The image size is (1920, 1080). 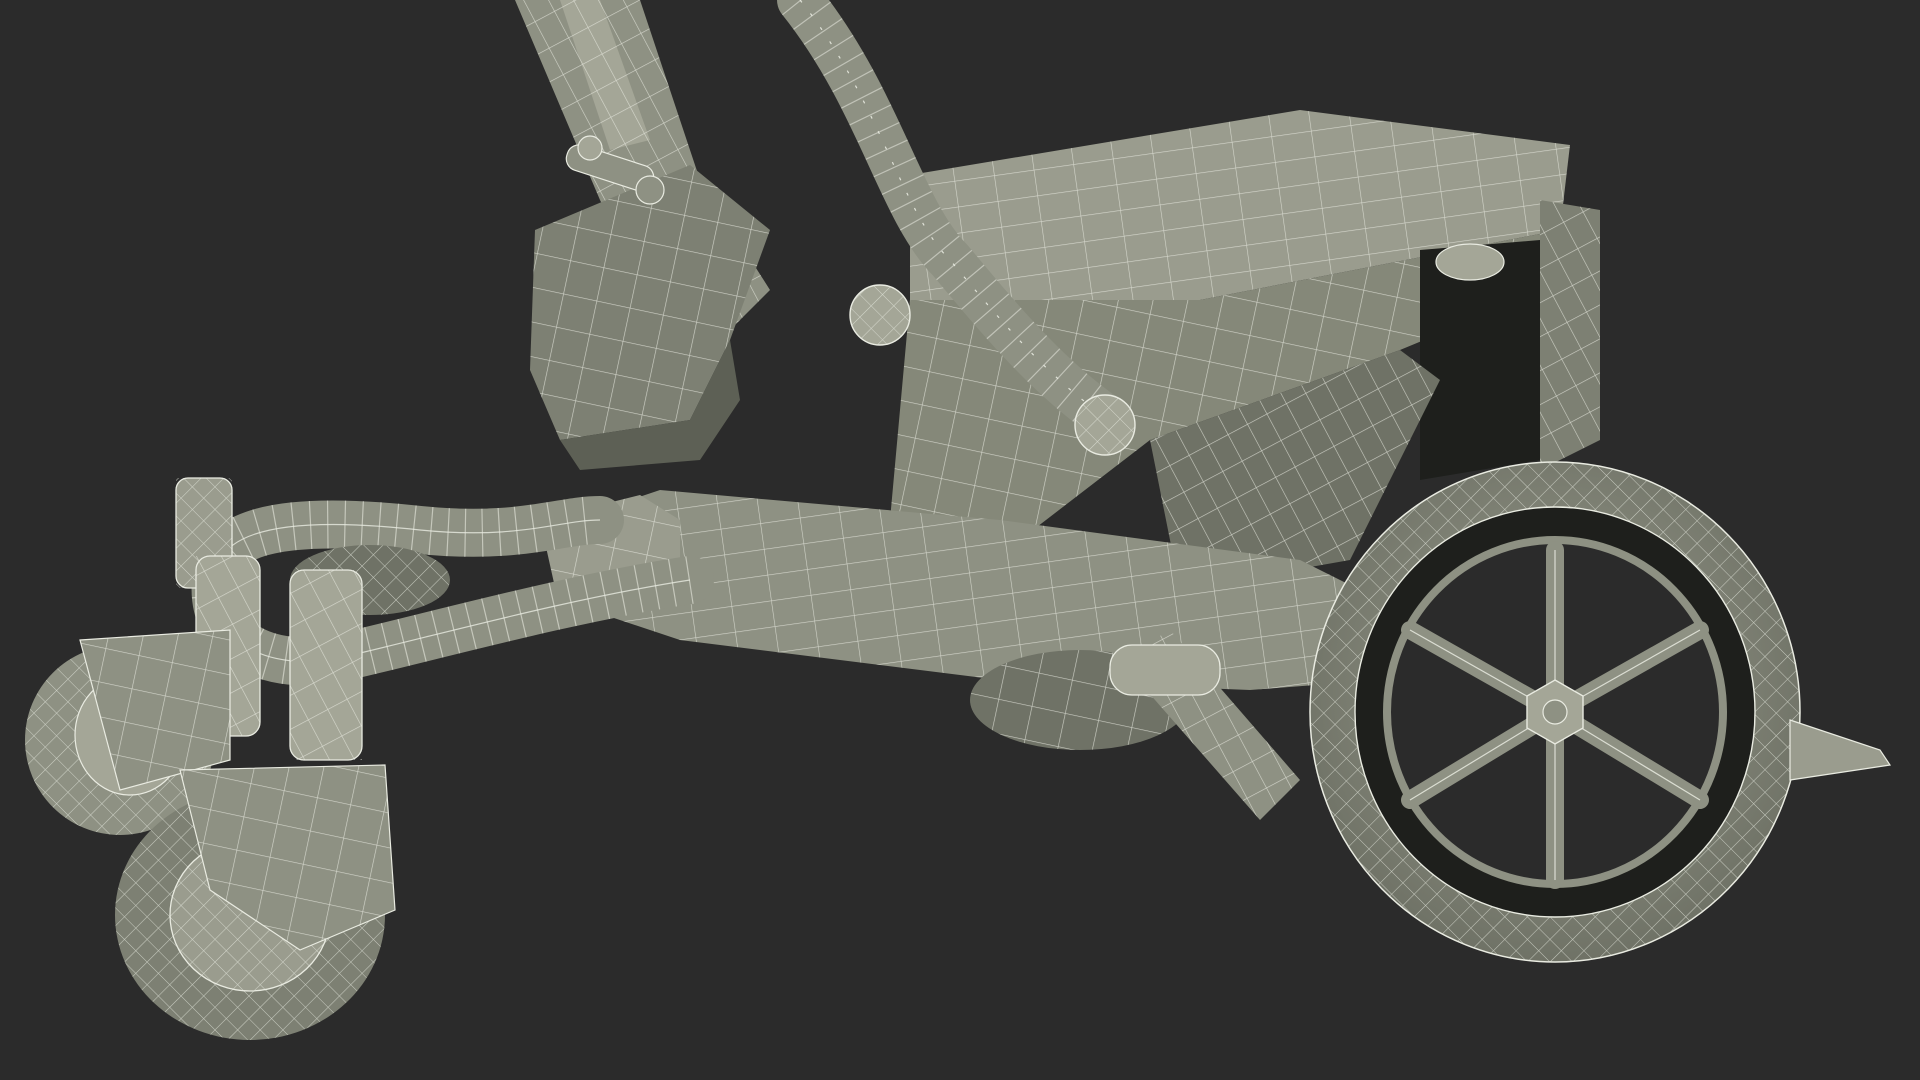 What do you see at coordinates (650, 317) in the screenshot?
I see `hinge-block` at bounding box center [650, 317].